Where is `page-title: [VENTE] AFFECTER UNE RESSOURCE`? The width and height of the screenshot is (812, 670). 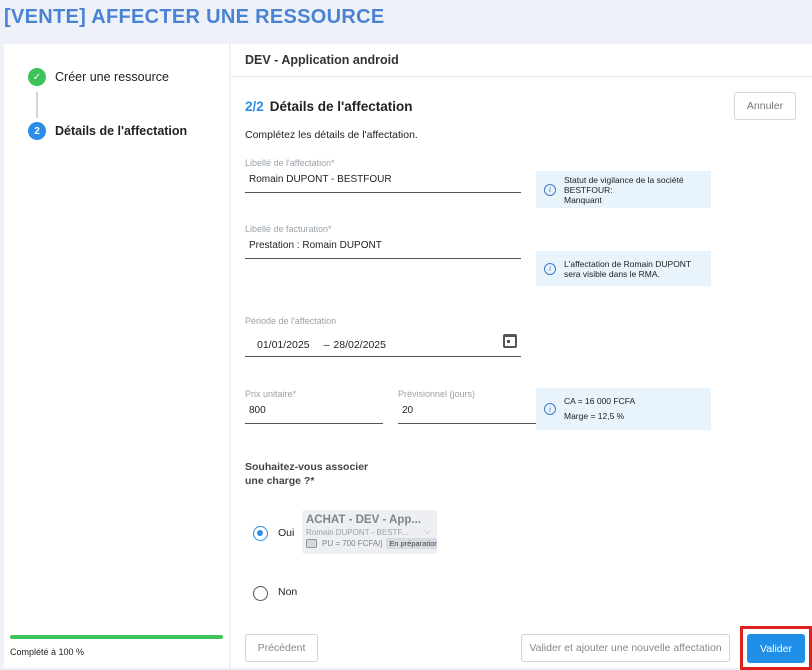
page-title: [VENTE] AFFECTER UNE RESSOURCE is located at coordinates (194, 17).